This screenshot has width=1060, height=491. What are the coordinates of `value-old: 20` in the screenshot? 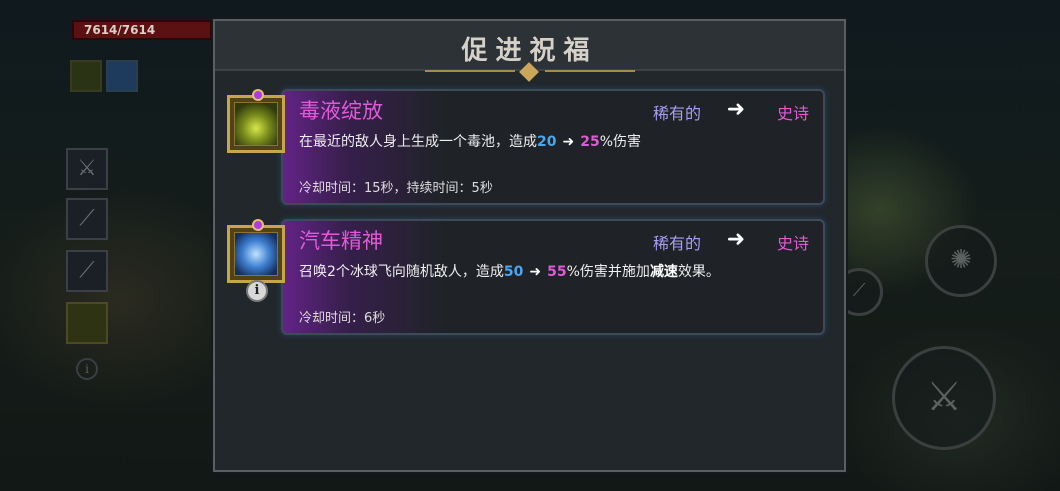 It's located at (547, 142).